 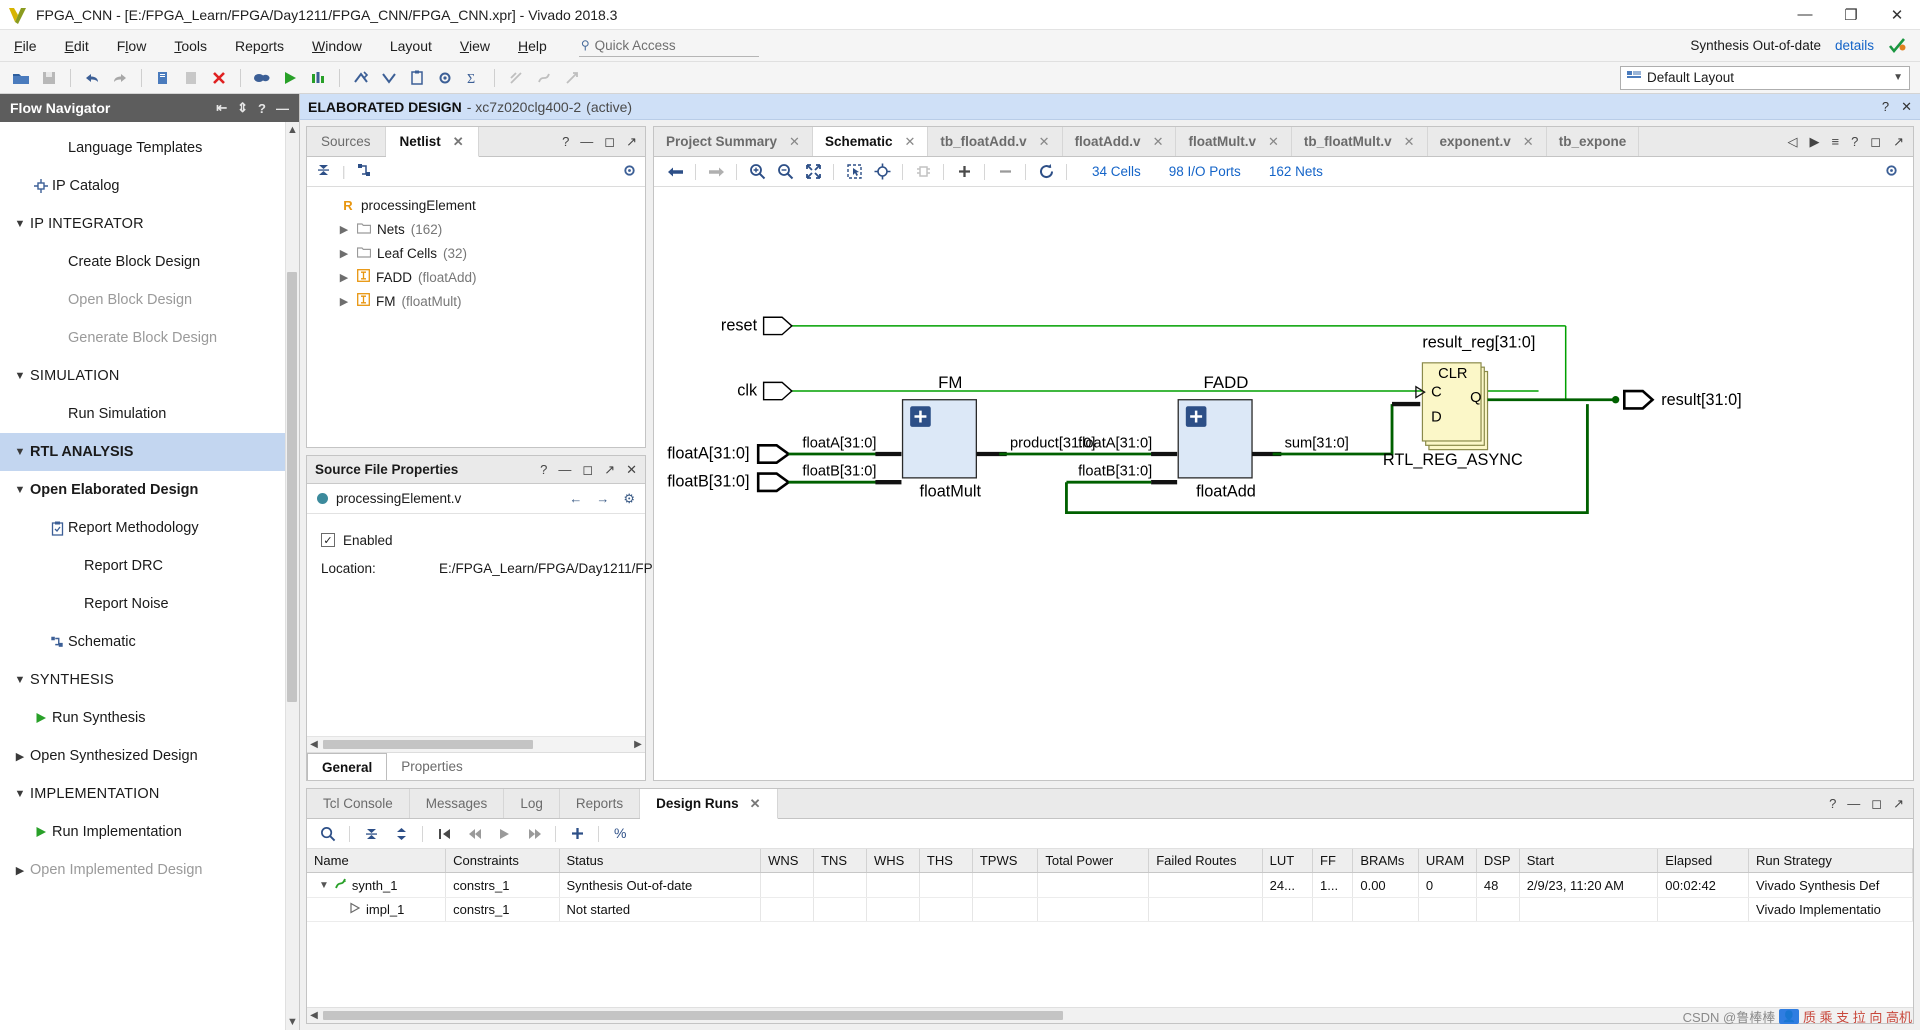 What do you see at coordinates (25, 46) in the screenshot?
I see `menu-file: File` at bounding box center [25, 46].